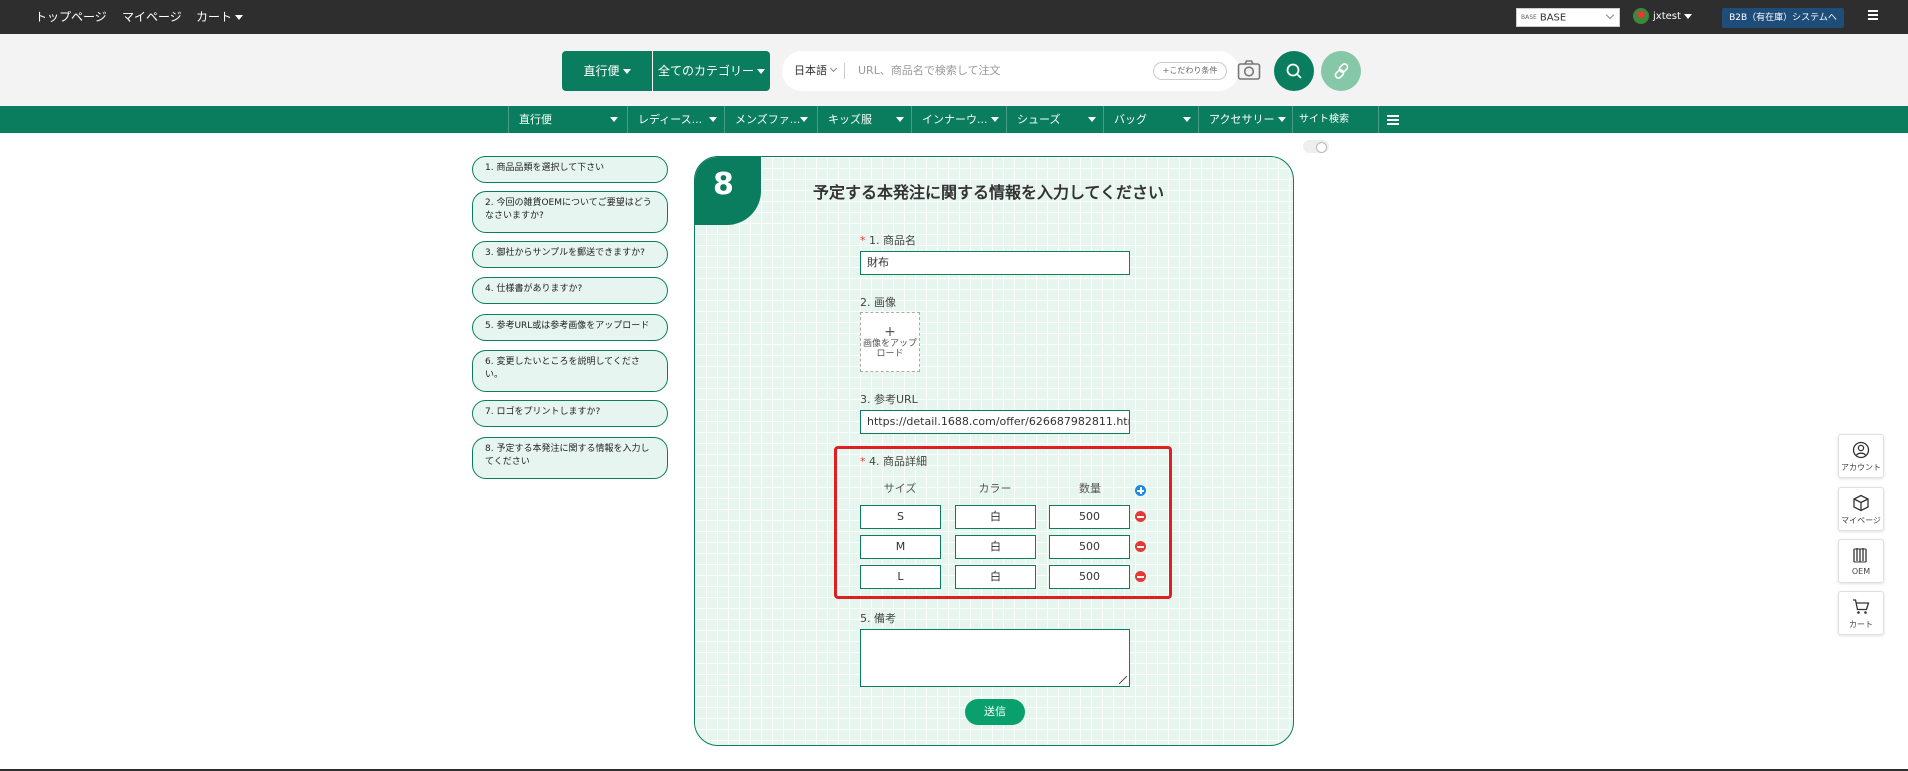 Image resolution: width=1908 pixels, height=771 pixels. What do you see at coordinates (1641, 16) in the screenshot?
I see `avatar` at bounding box center [1641, 16].